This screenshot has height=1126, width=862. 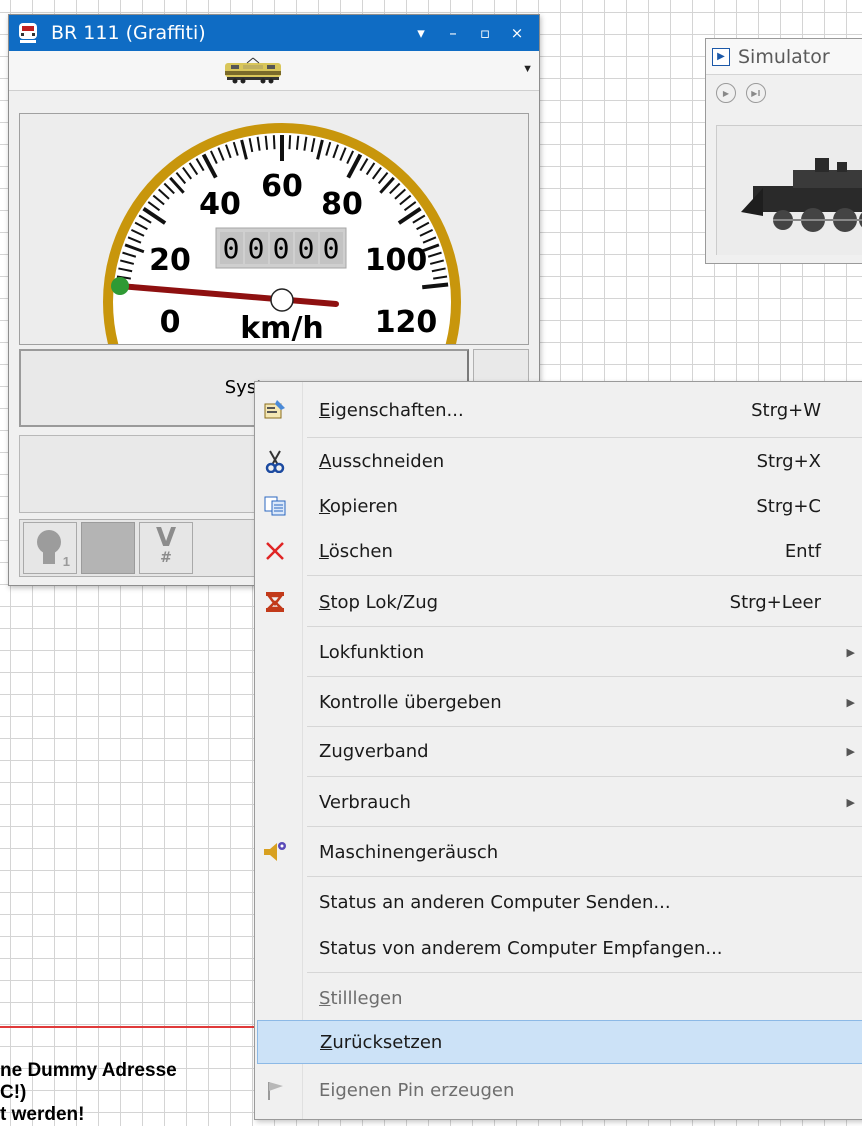 I want to click on play-icon: ▶, so click(x=726, y=93).